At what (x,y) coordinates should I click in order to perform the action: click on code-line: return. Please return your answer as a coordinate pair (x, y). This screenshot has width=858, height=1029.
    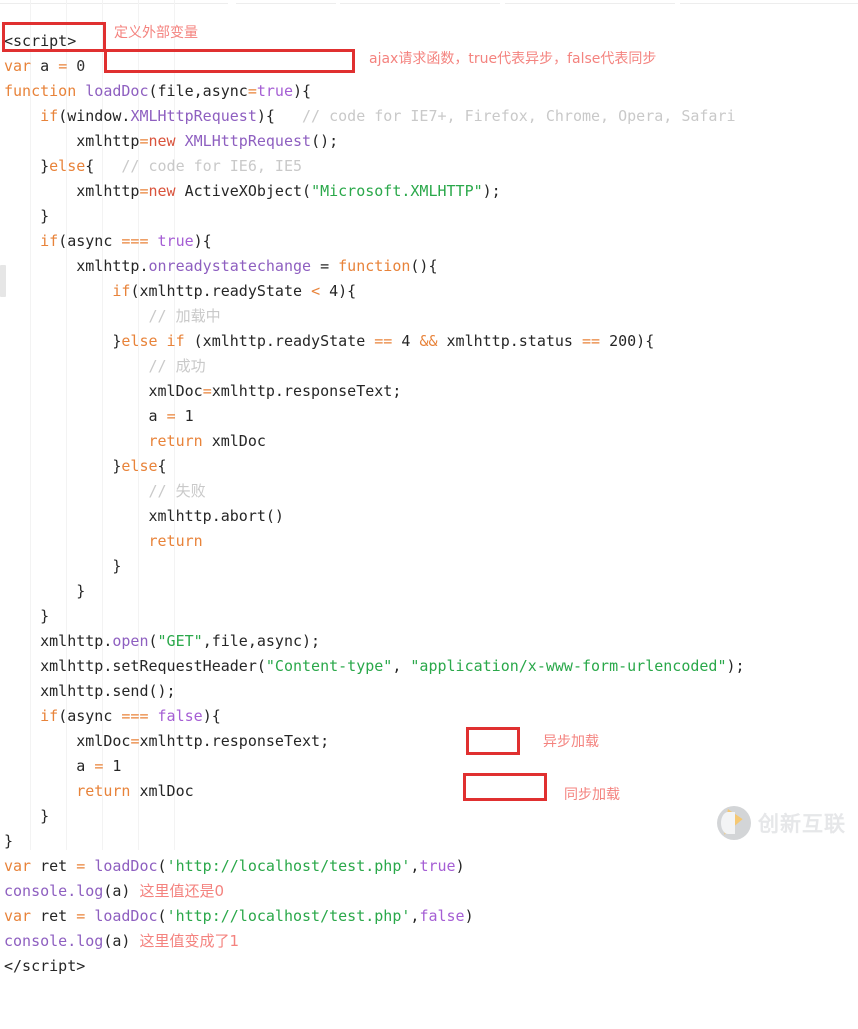
    Looking at the image, I should click on (175, 541).